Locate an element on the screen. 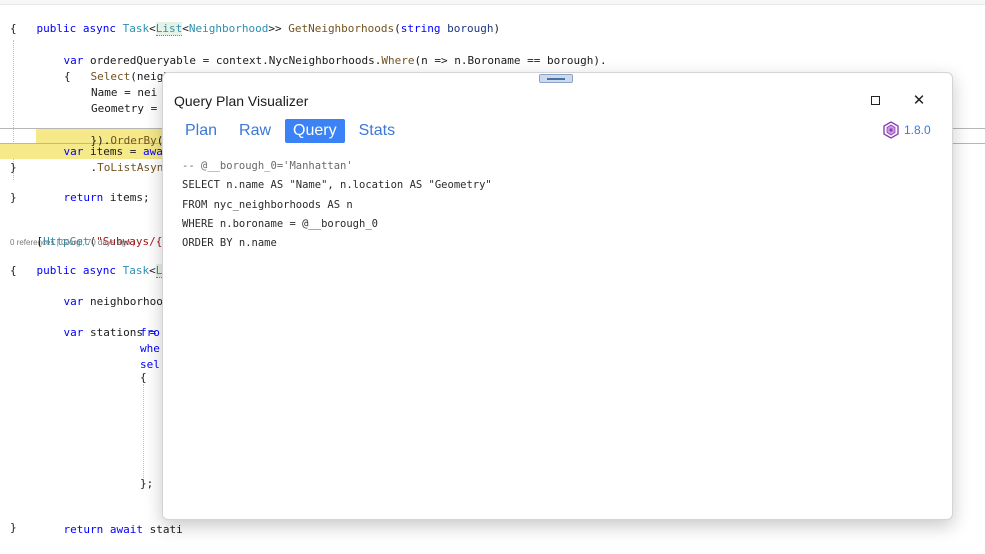 This screenshot has width=985, height=554. close-icon: ✕ is located at coordinates (919, 99).